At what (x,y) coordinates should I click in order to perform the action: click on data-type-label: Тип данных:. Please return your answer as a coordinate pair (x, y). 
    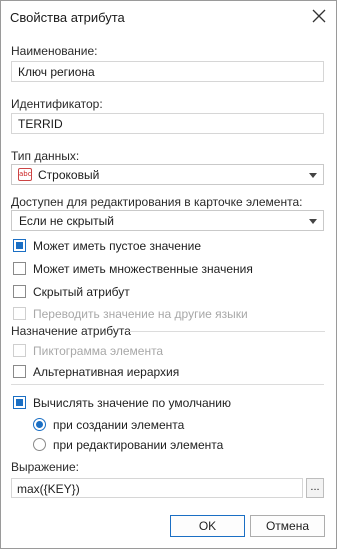
    Looking at the image, I should click on (45, 156).